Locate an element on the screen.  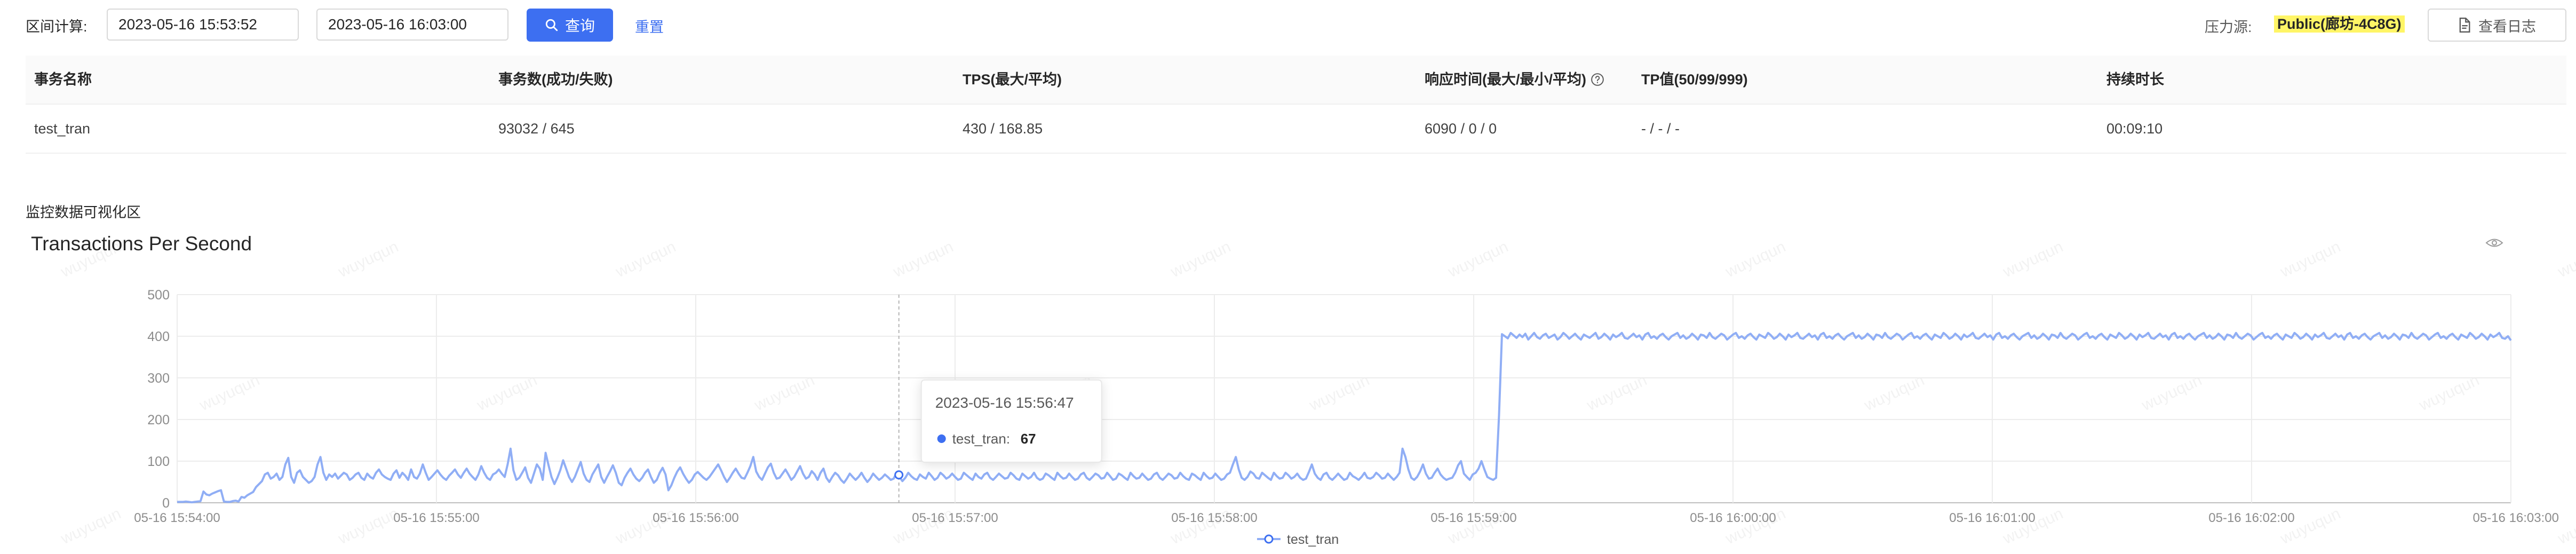
y-tick-label: 400 is located at coordinates (158, 336).